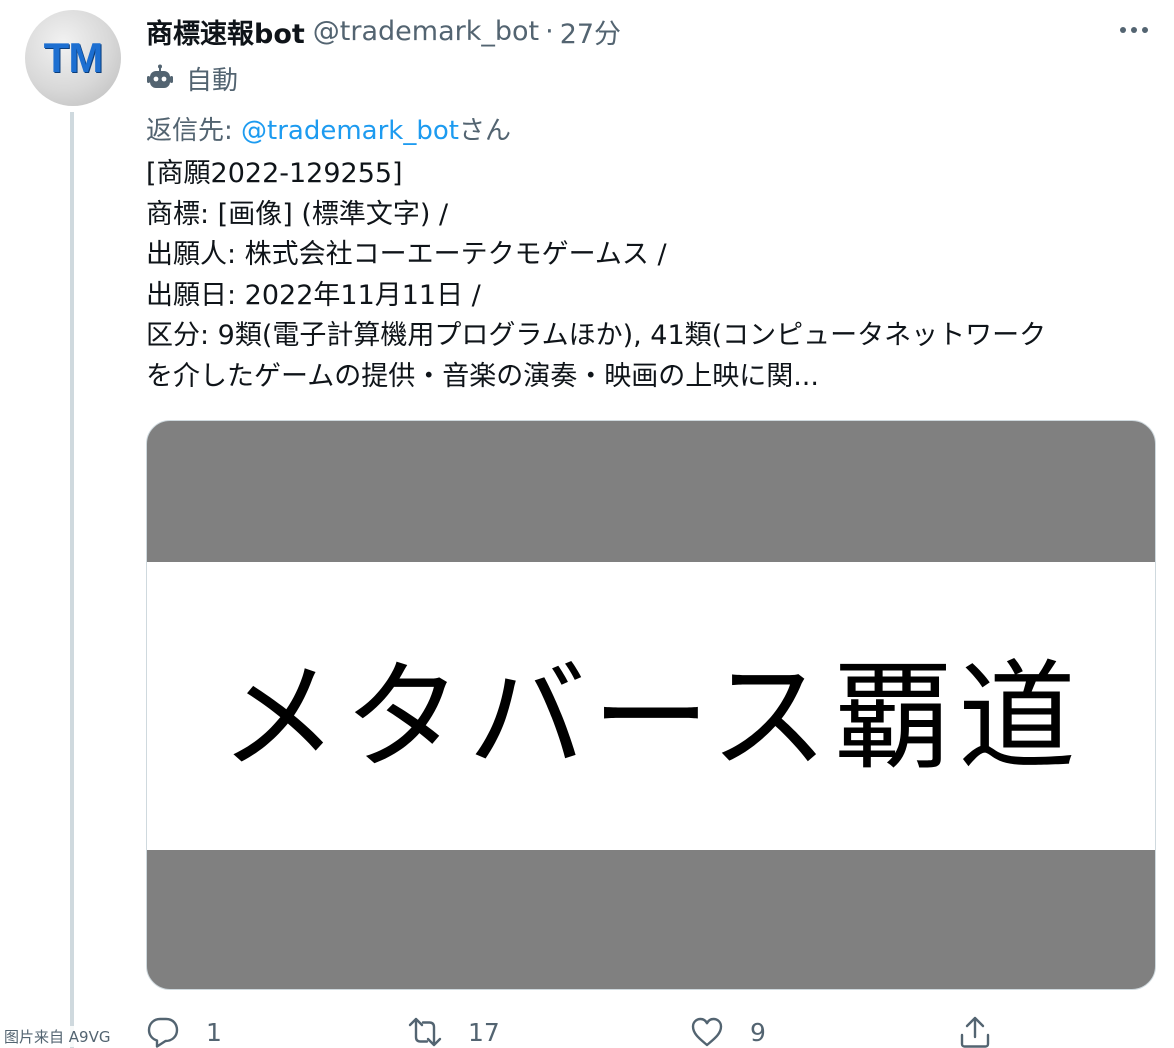 Image resolution: width=1174 pixels, height=1048 pixels. What do you see at coordinates (212, 80) in the screenshot?
I see `automated-text: 自動` at bounding box center [212, 80].